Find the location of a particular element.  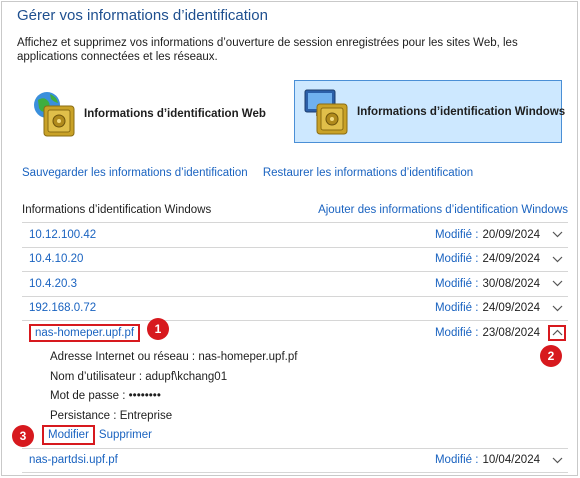

credential-row: nas-partdsi.upf.pf Modifié : 10/04/2024 is located at coordinates (295, 460).